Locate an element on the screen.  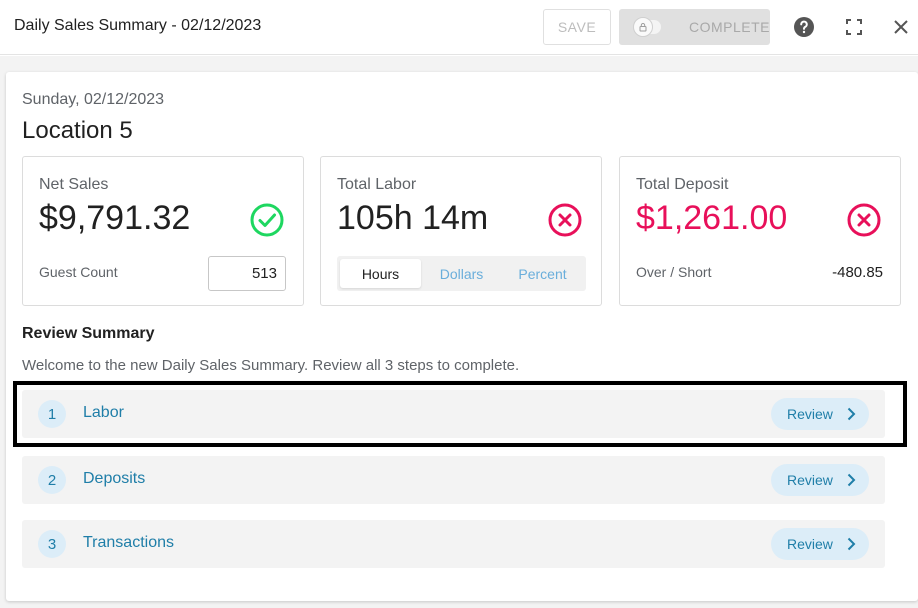
net-sales-card: Net Sales $9,791.32 Guest Count 513 is located at coordinates (163, 231).